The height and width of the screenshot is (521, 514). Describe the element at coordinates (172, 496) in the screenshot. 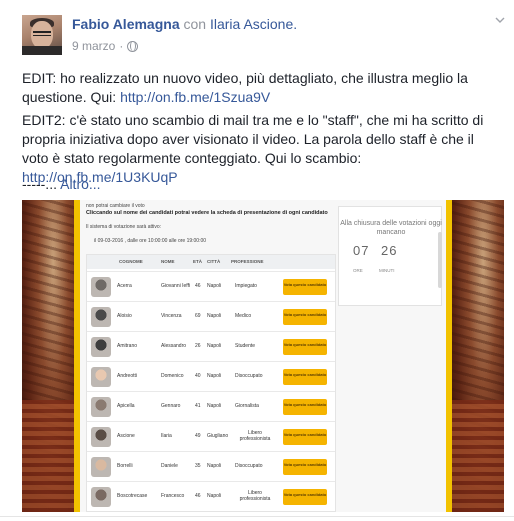

I see `cell-nome: Francesco` at that location.